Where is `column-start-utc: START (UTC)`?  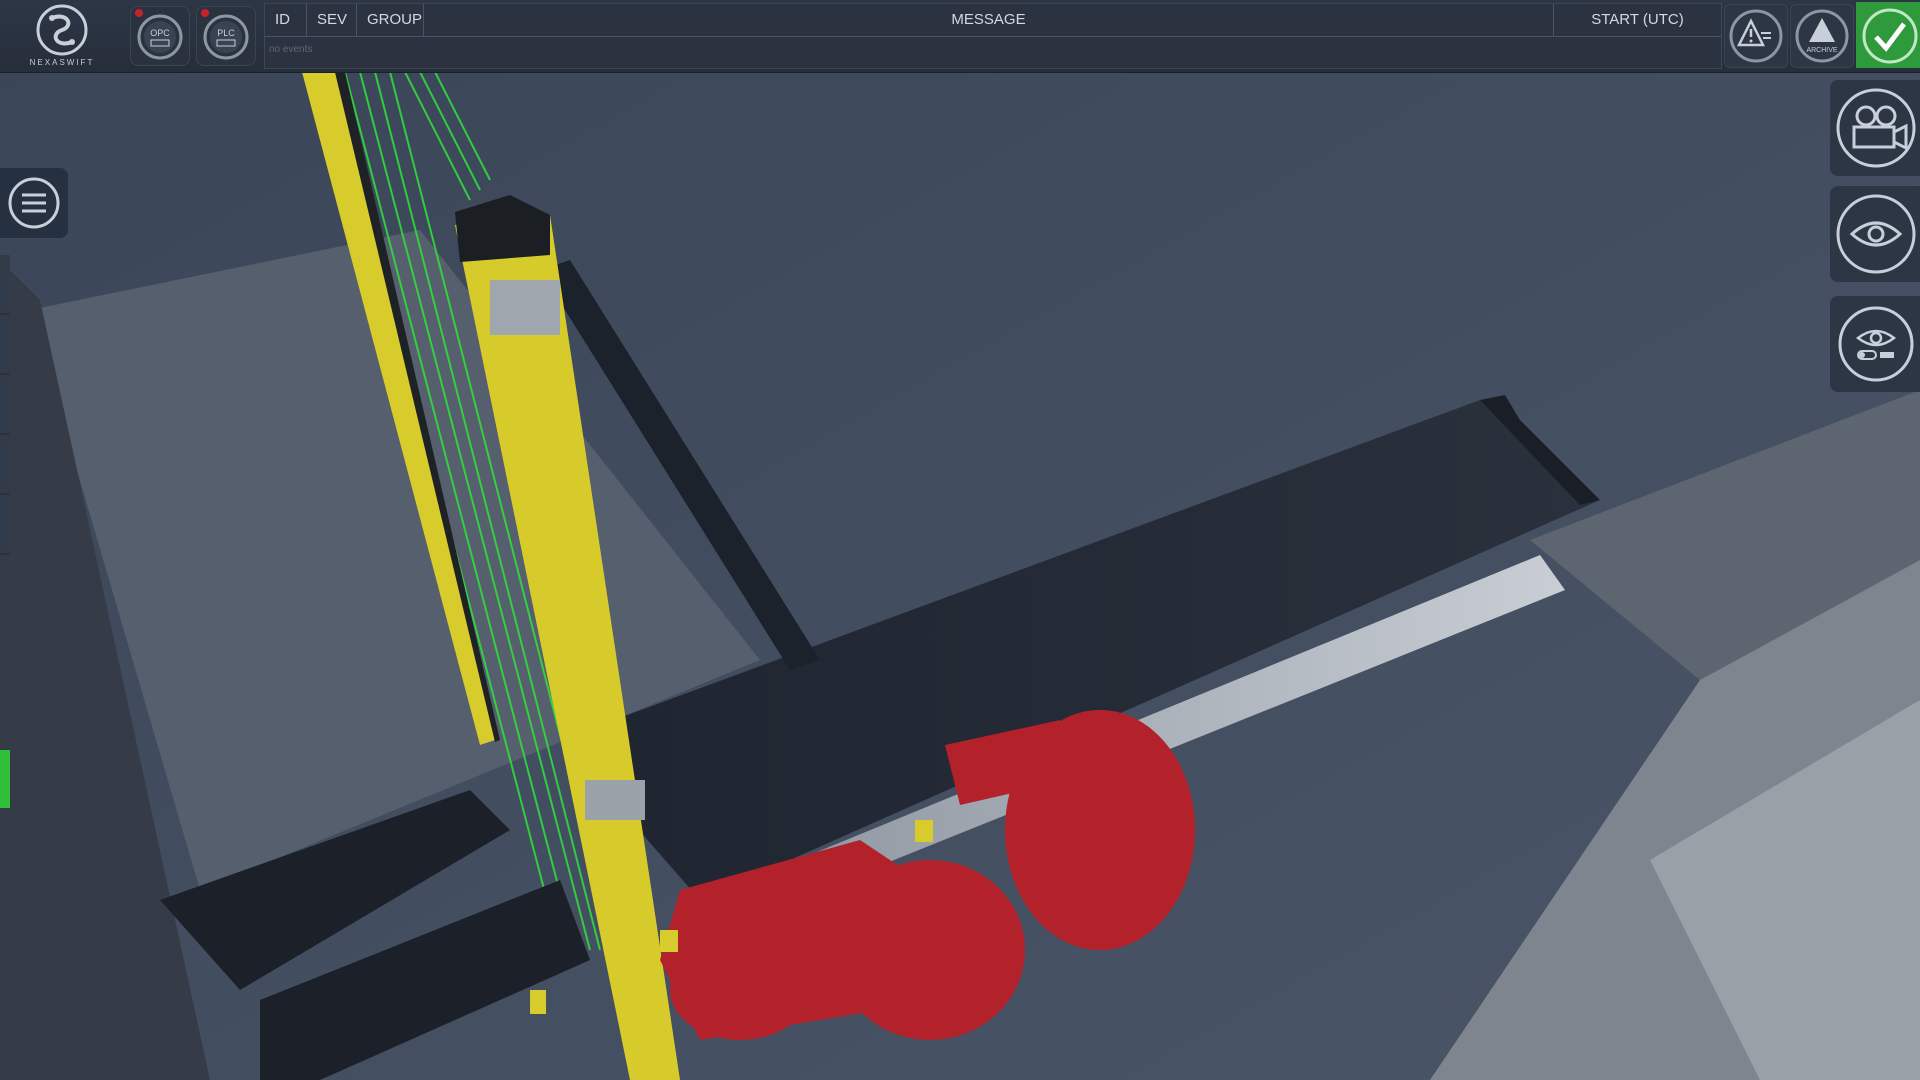
column-start-utc: START (UTC) is located at coordinates (1637, 20).